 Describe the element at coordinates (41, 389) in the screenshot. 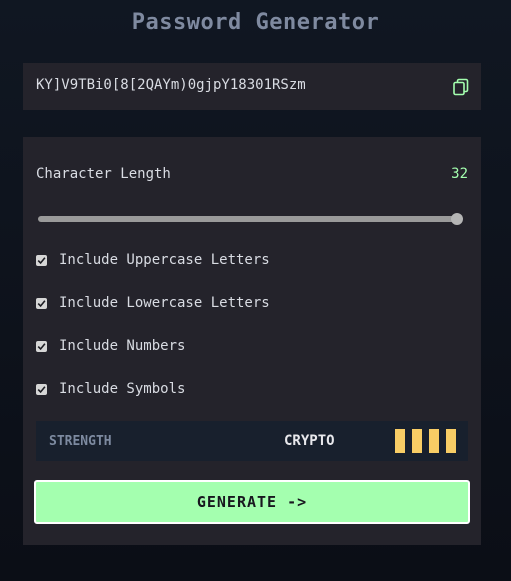

I see `symbols-checkbox` at that location.